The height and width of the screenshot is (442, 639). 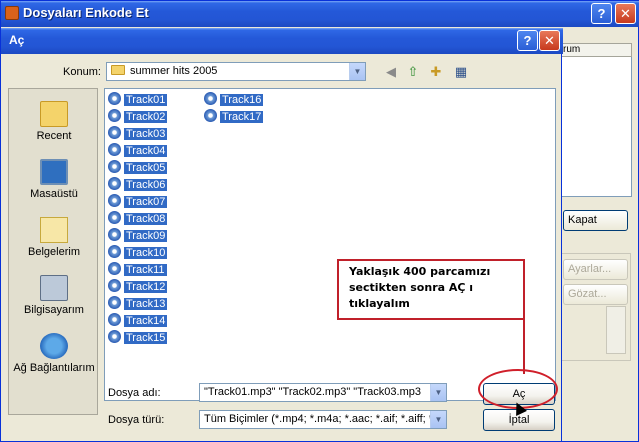 I want to click on annotation-connector, so click(x=524, y=347).